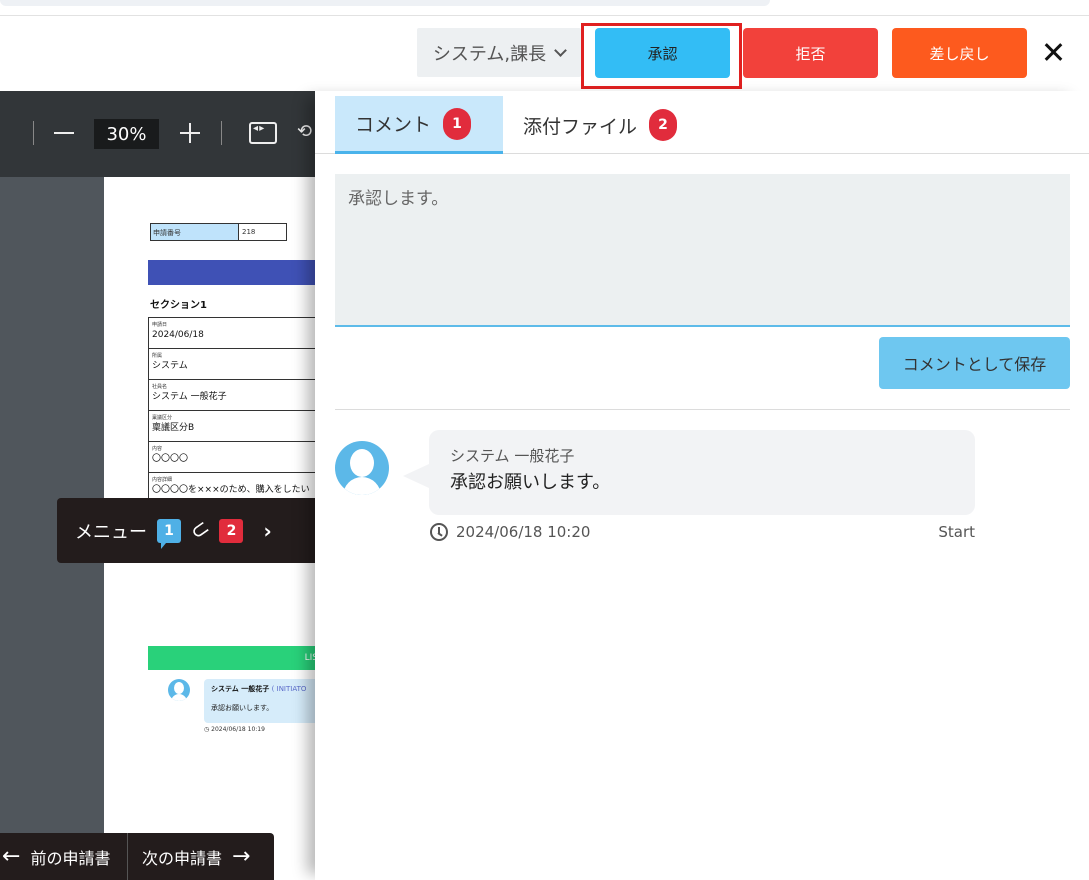  I want to click on comment-author: システム 一般花子, so click(512, 456).